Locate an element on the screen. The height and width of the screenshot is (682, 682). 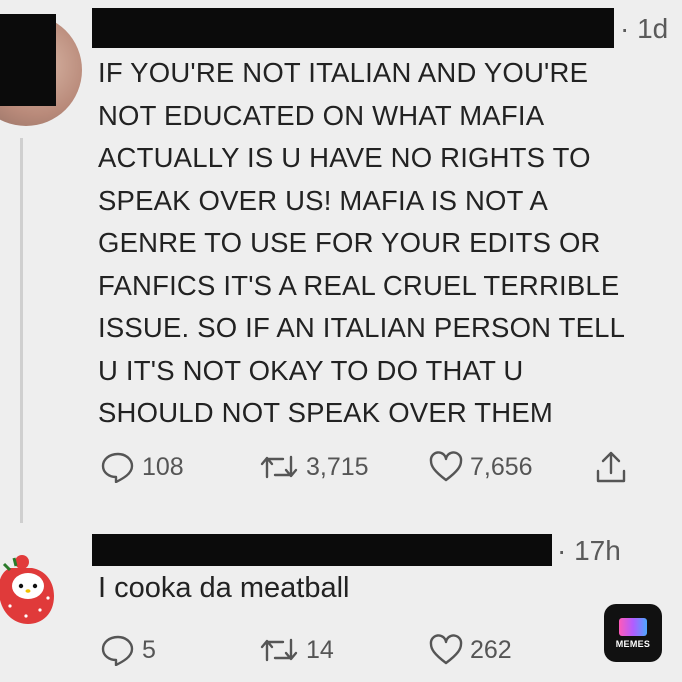
tweet-timestamp: · 17h is located at coordinates (589, 551).